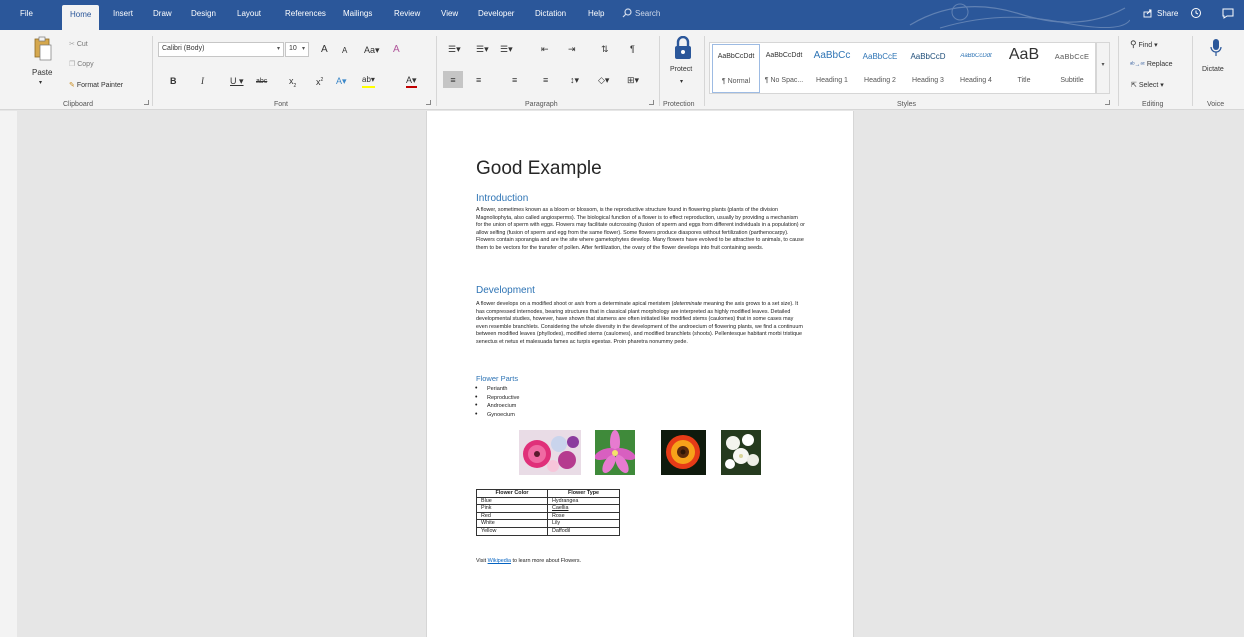 The height and width of the screenshot is (637, 1244). What do you see at coordinates (736, 68) in the screenshot?
I see `style-normal: AaBbCcDdt ¶ Normal` at bounding box center [736, 68].